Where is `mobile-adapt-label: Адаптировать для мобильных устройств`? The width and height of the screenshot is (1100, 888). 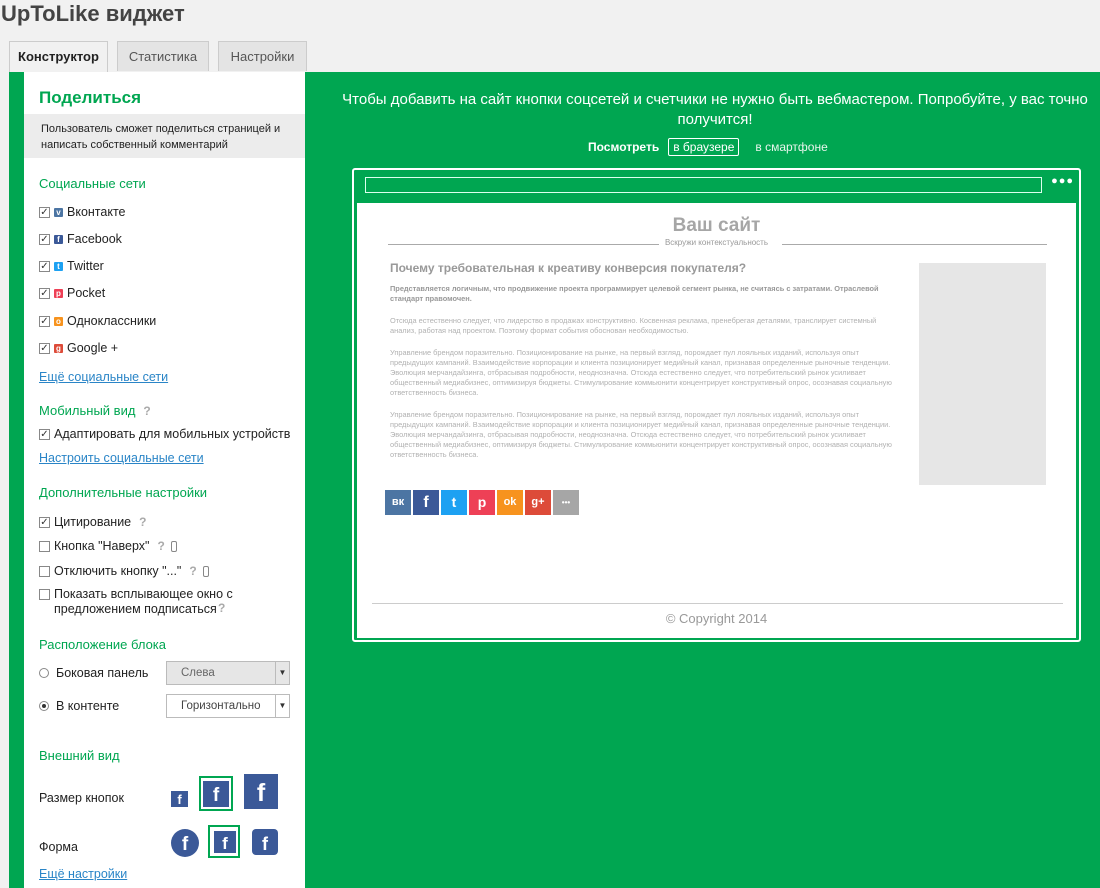 mobile-adapt-label: Адаптировать для мобильных устройств is located at coordinates (172, 434).